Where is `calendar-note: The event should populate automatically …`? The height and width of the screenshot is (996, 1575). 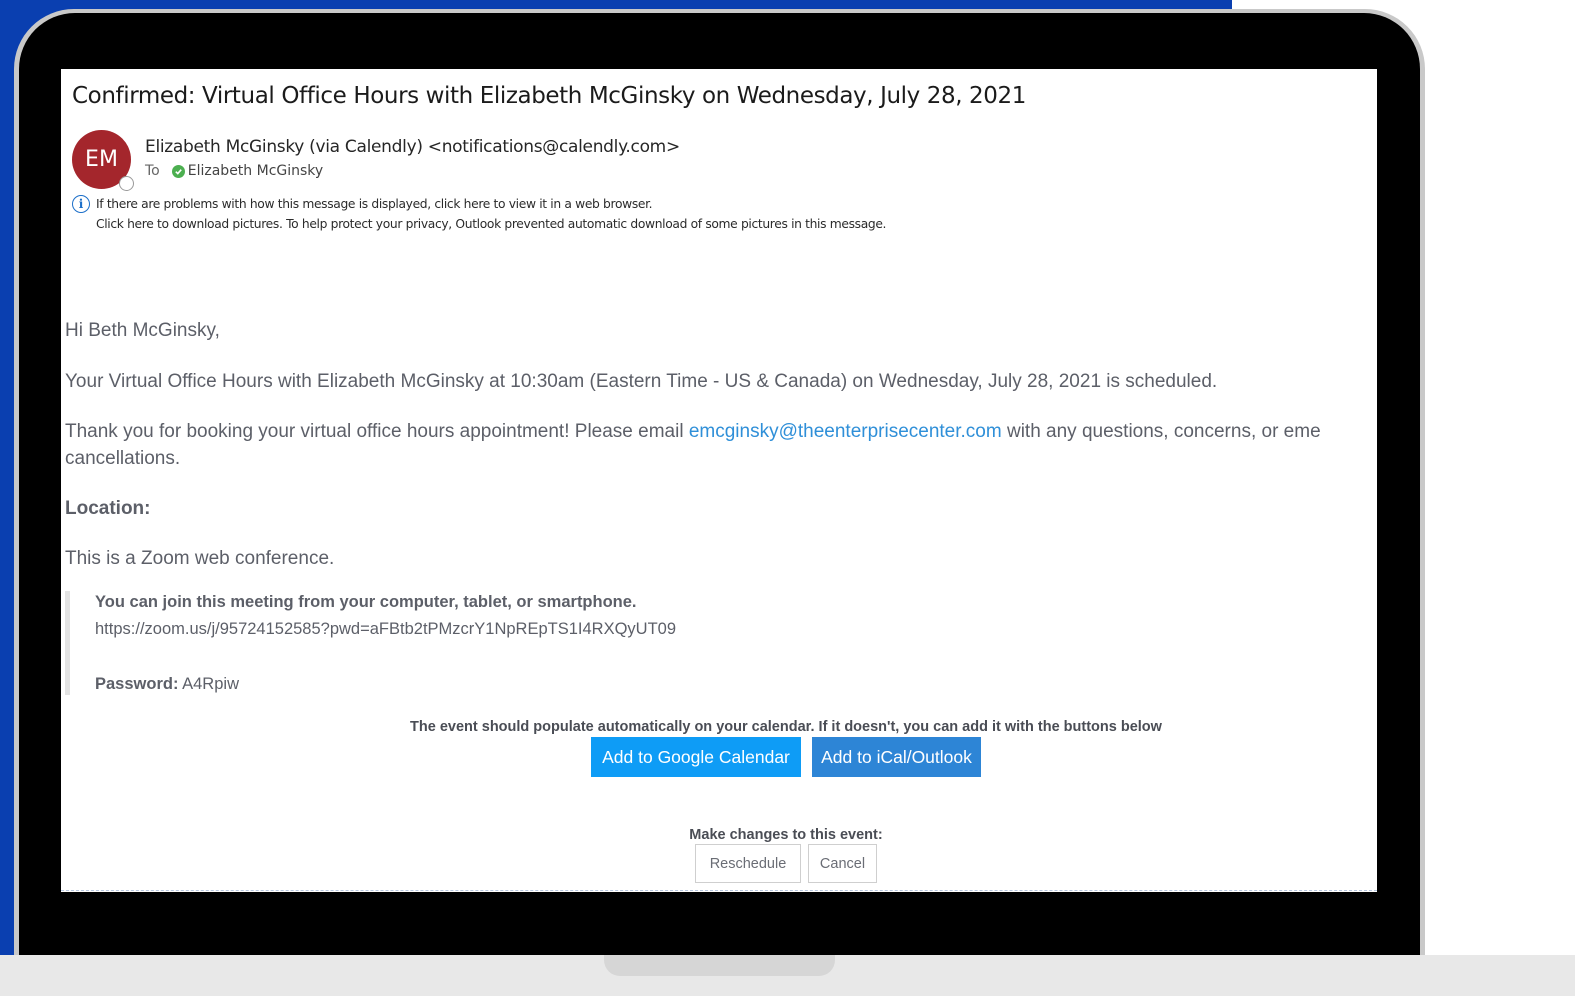
calendar-note: The event should populate automatically … is located at coordinates (786, 727).